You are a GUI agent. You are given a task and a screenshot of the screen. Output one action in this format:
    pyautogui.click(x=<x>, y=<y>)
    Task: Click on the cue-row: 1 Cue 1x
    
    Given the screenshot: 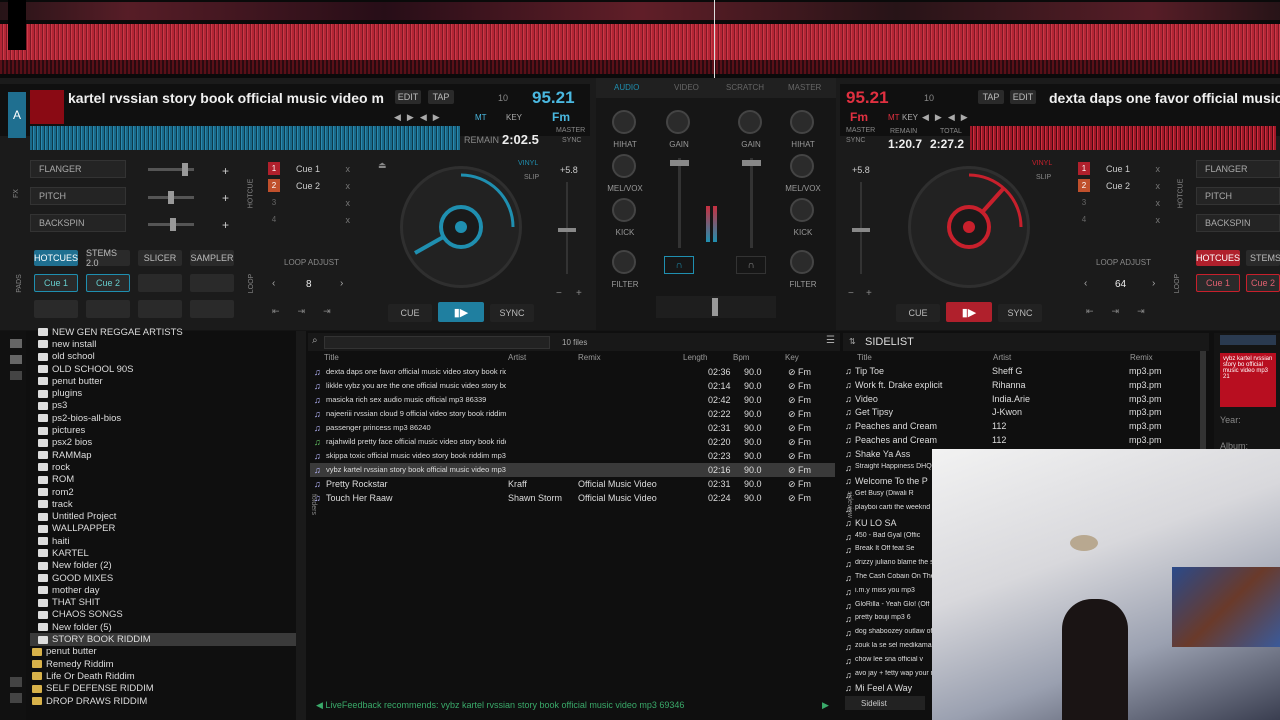 What is the action you would take?
    pyautogui.click(x=309, y=168)
    